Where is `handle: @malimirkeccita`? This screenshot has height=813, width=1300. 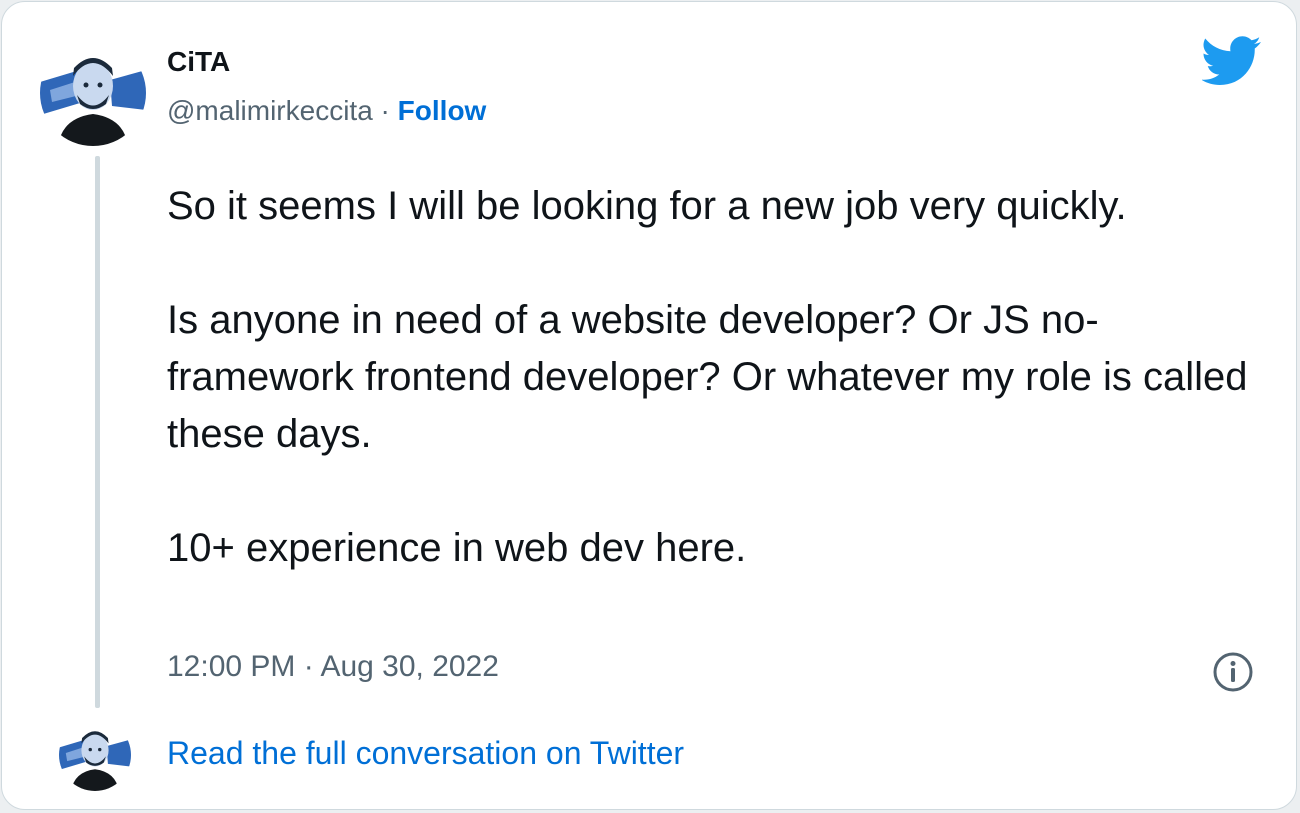 handle: @malimirkeccita is located at coordinates (270, 110).